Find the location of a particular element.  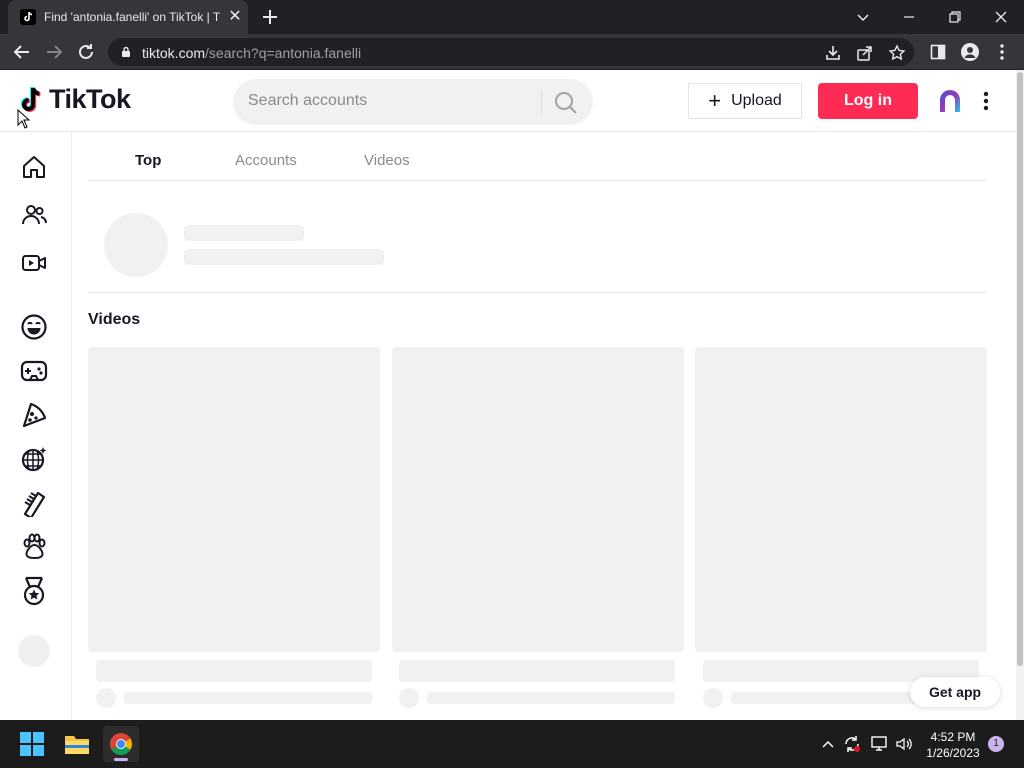

tiktok-header: TikTok + Upload Log in is located at coordinates (508, 101).